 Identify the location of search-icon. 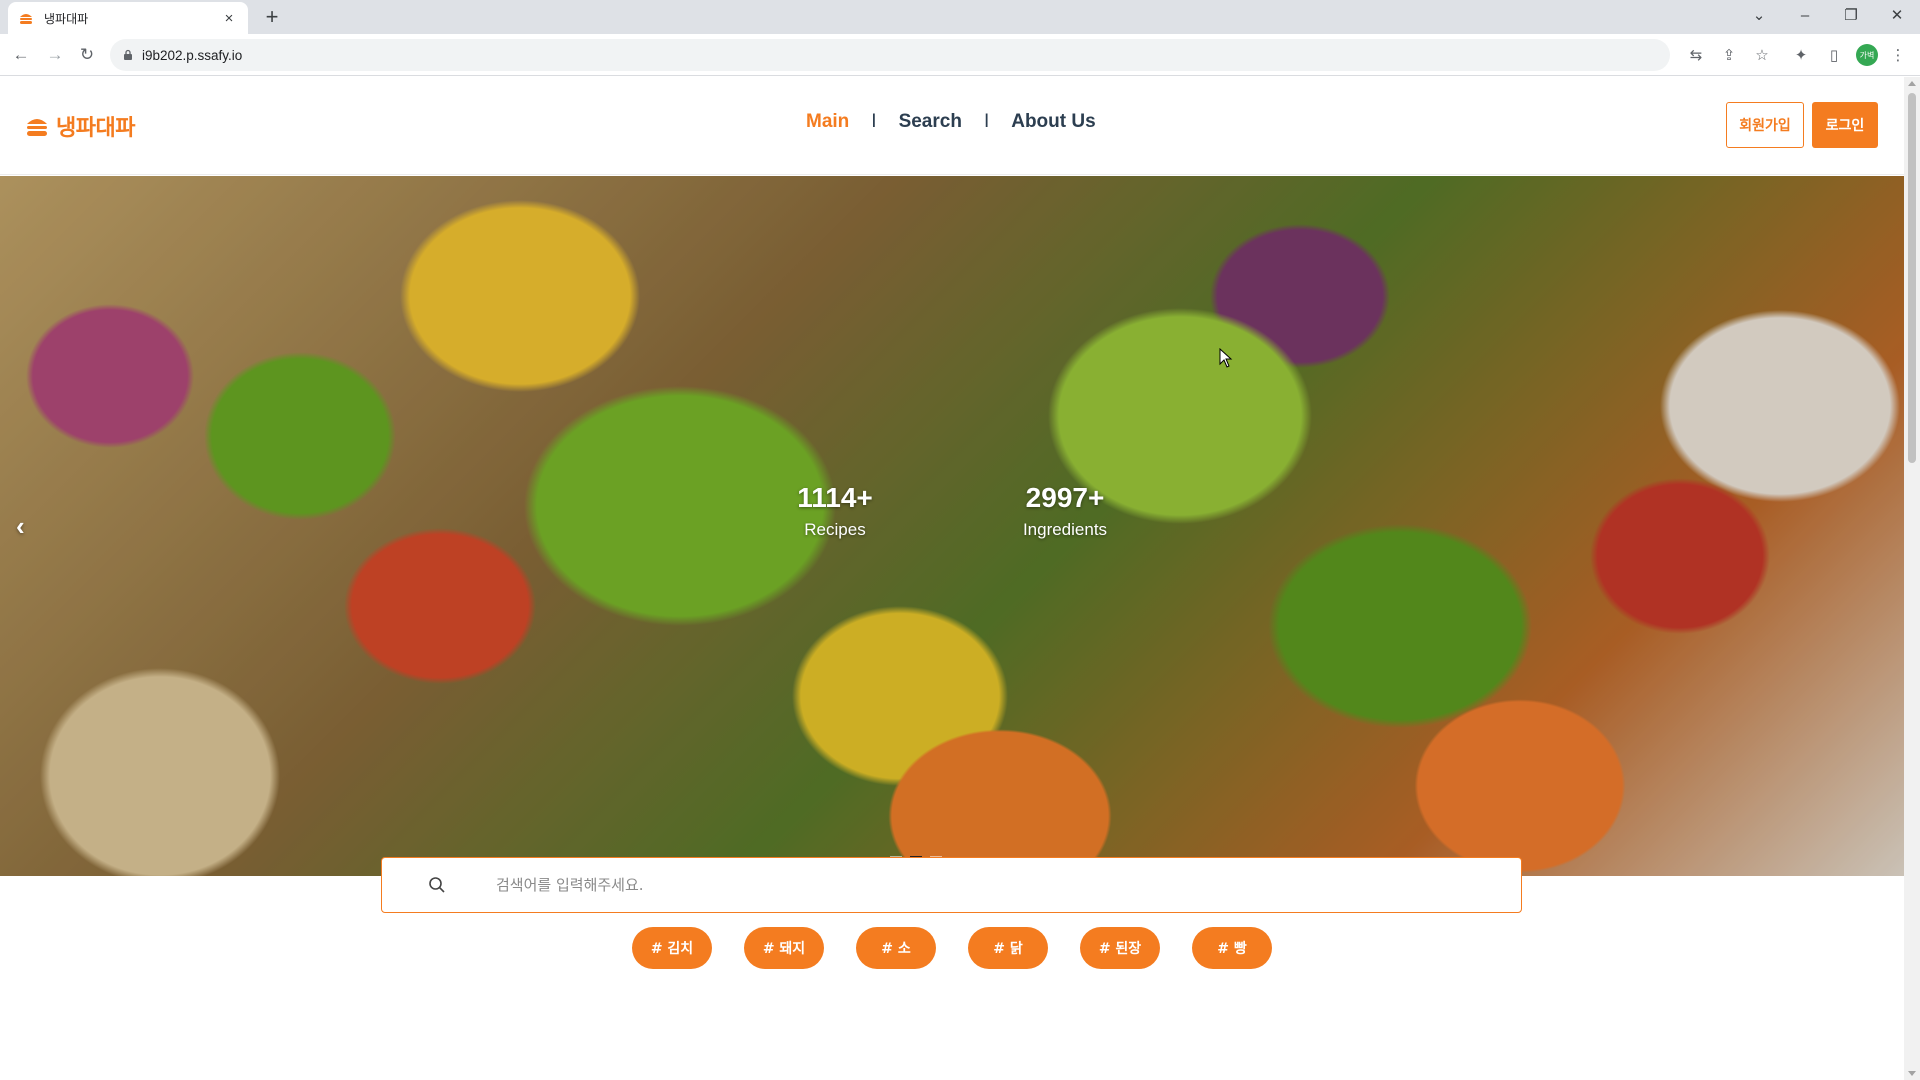
(437, 885).